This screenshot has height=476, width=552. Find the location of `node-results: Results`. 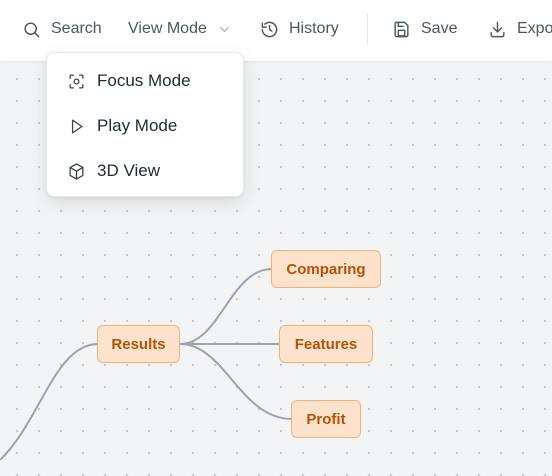

node-results: Results is located at coordinates (138, 344).